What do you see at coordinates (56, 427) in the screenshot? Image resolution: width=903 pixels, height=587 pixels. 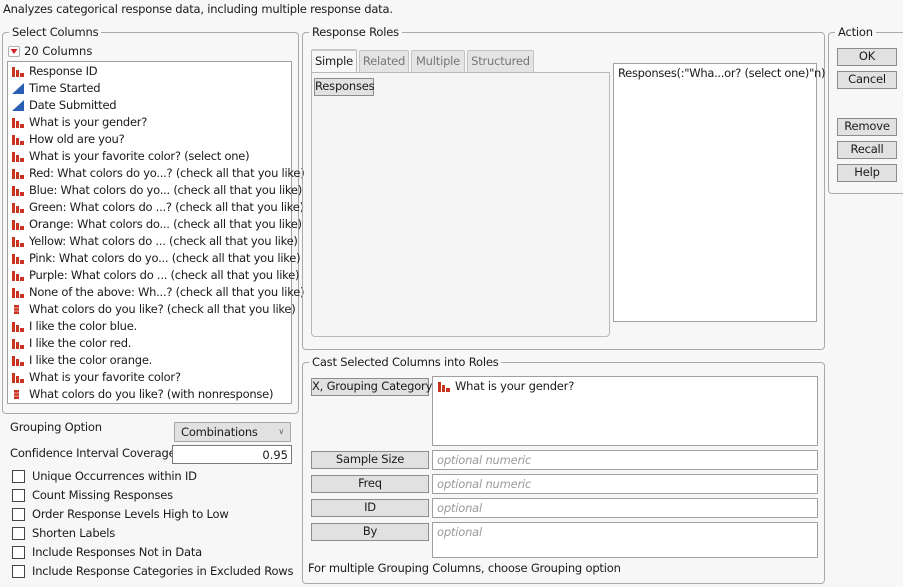 I see `grouping-option-label: Grouping Option` at bounding box center [56, 427].